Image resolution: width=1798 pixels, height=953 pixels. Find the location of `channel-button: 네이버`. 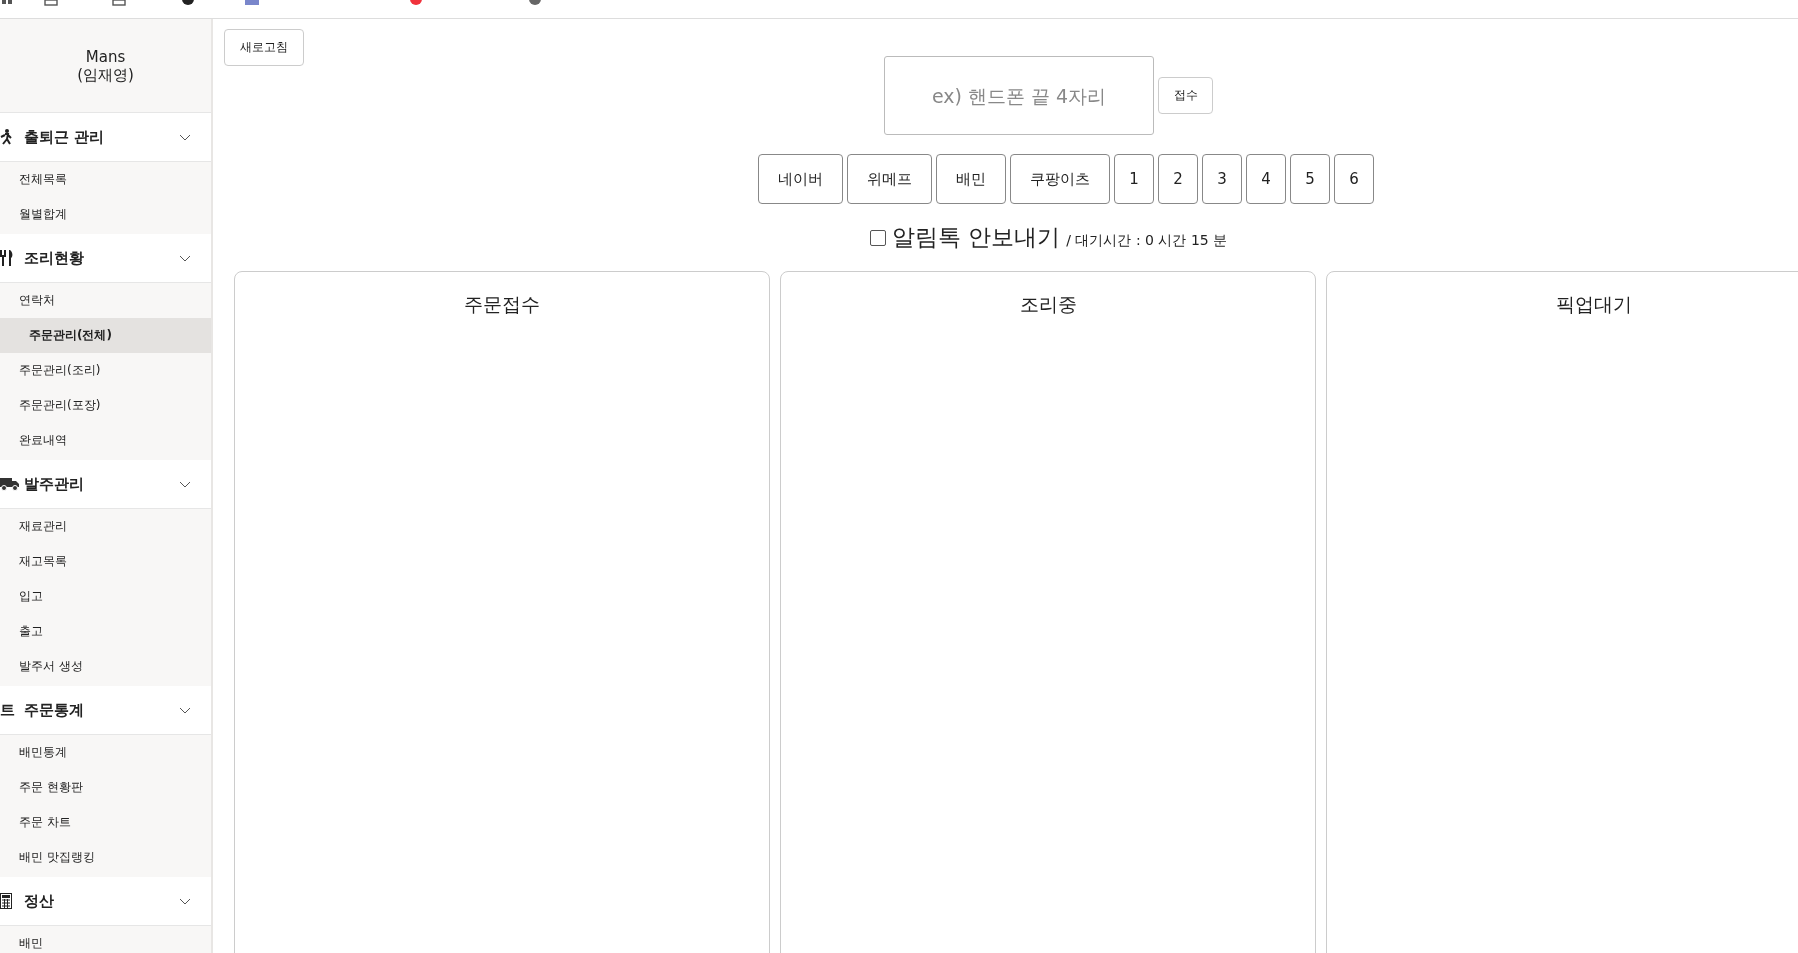

channel-button: 네이버 is located at coordinates (800, 179).